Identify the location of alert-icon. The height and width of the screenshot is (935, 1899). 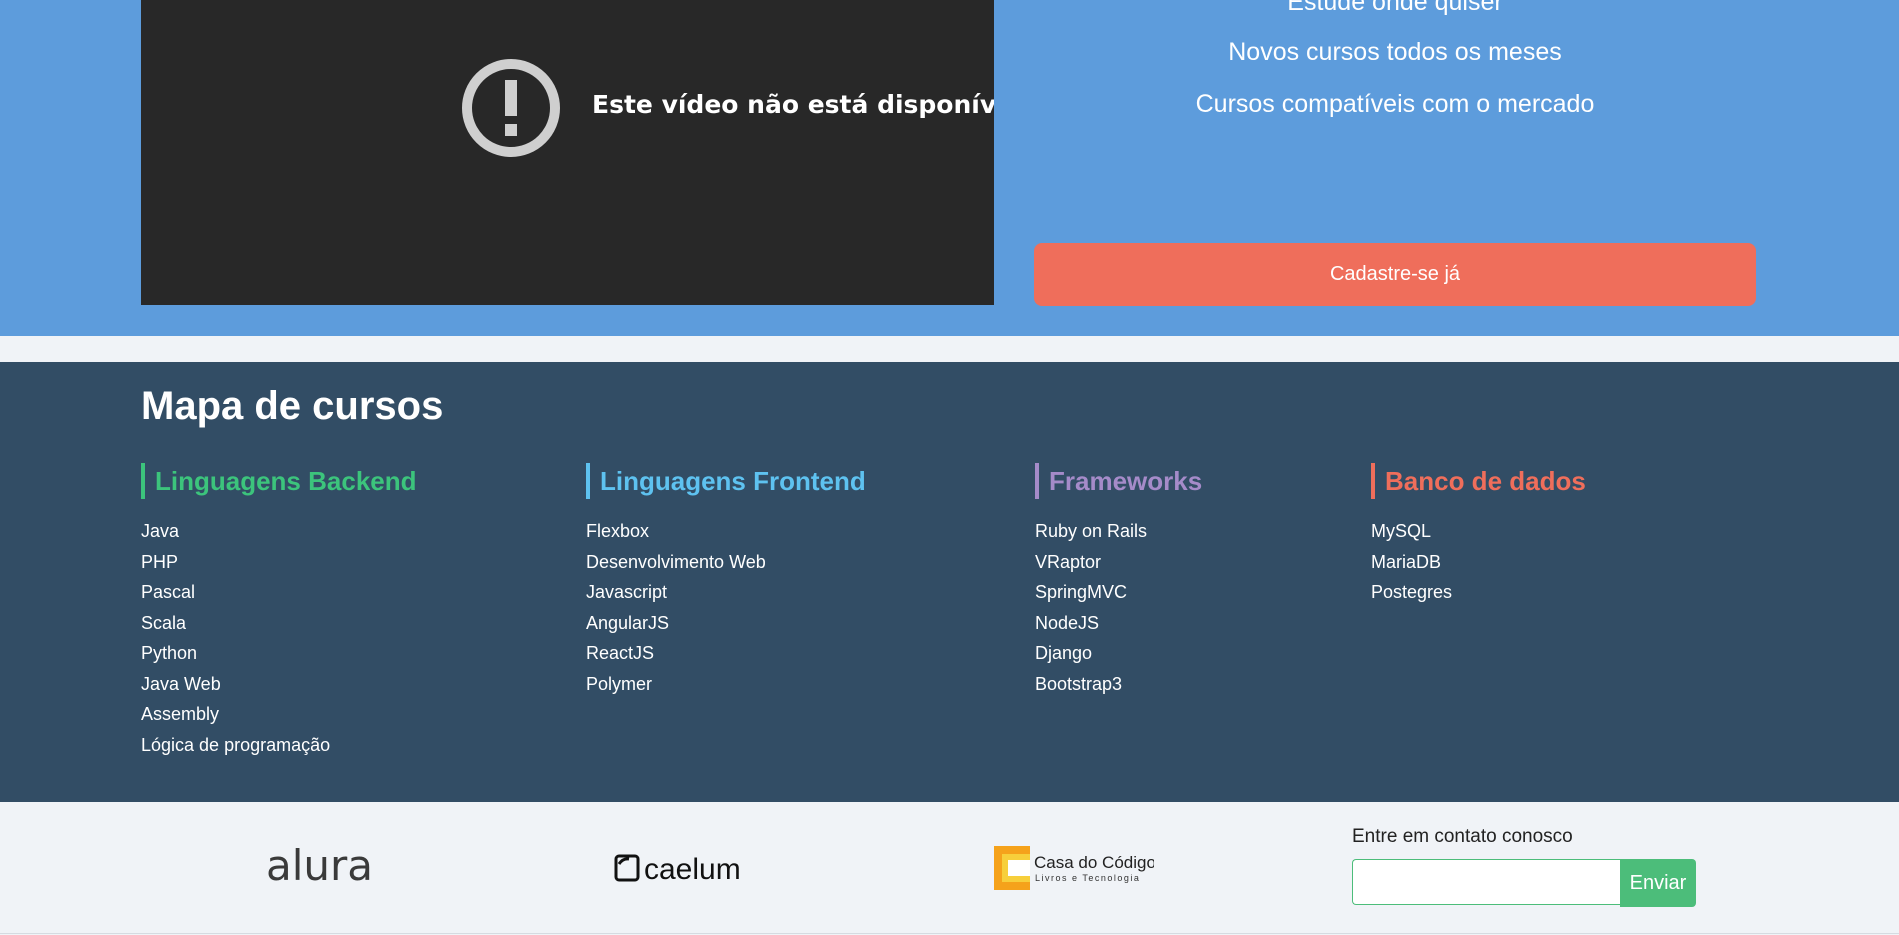
(511, 108).